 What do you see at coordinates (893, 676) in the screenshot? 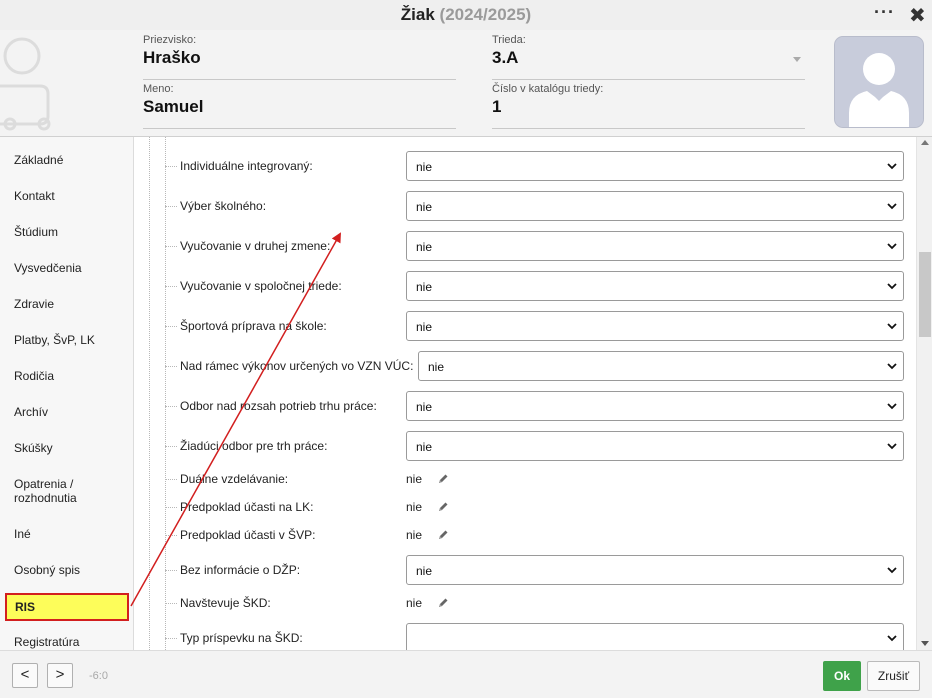
I see `cancel-button: Zrušiť` at bounding box center [893, 676].